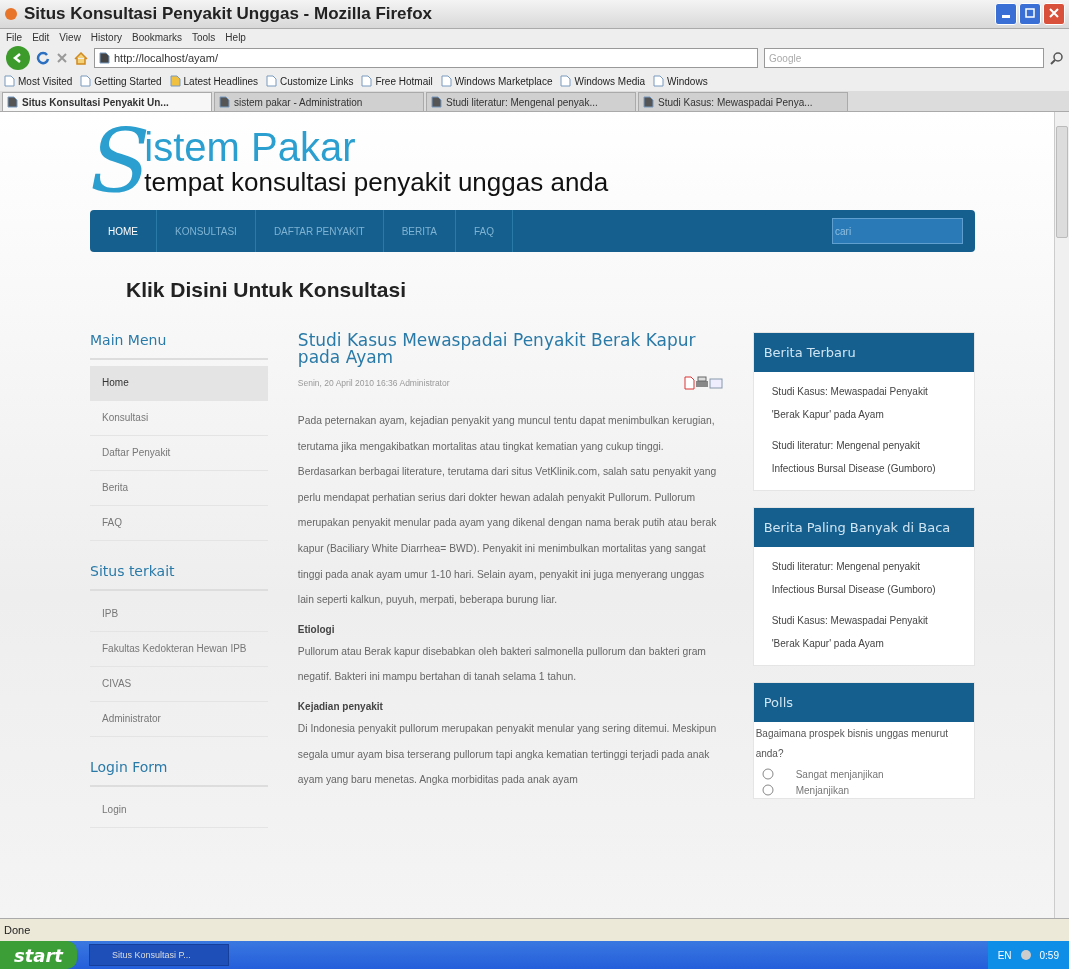 This screenshot has width=1069, height=969. What do you see at coordinates (426, 58) in the screenshot?
I see `address-bar: http://localhost/ayam/` at bounding box center [426, 58].